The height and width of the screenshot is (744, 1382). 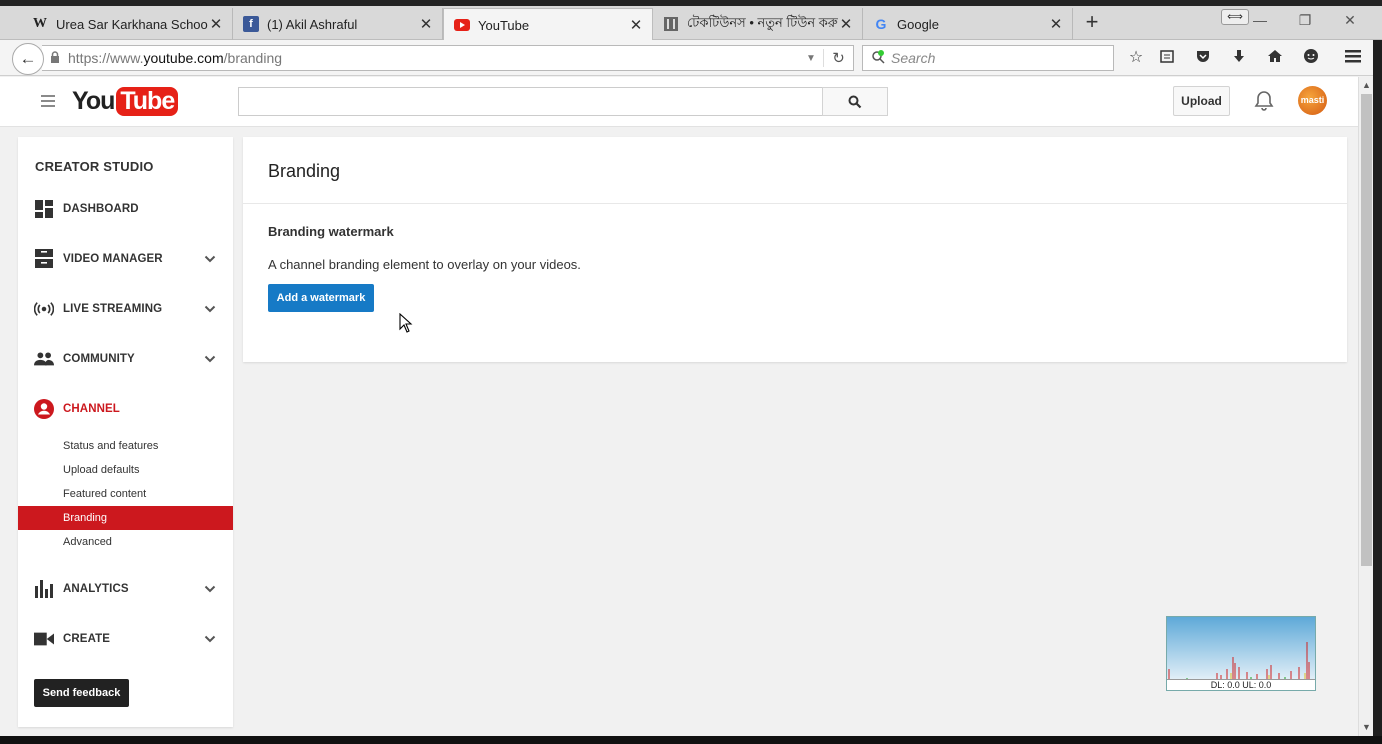 I want to click on search-engine-icon, so click(x=878, y=58).